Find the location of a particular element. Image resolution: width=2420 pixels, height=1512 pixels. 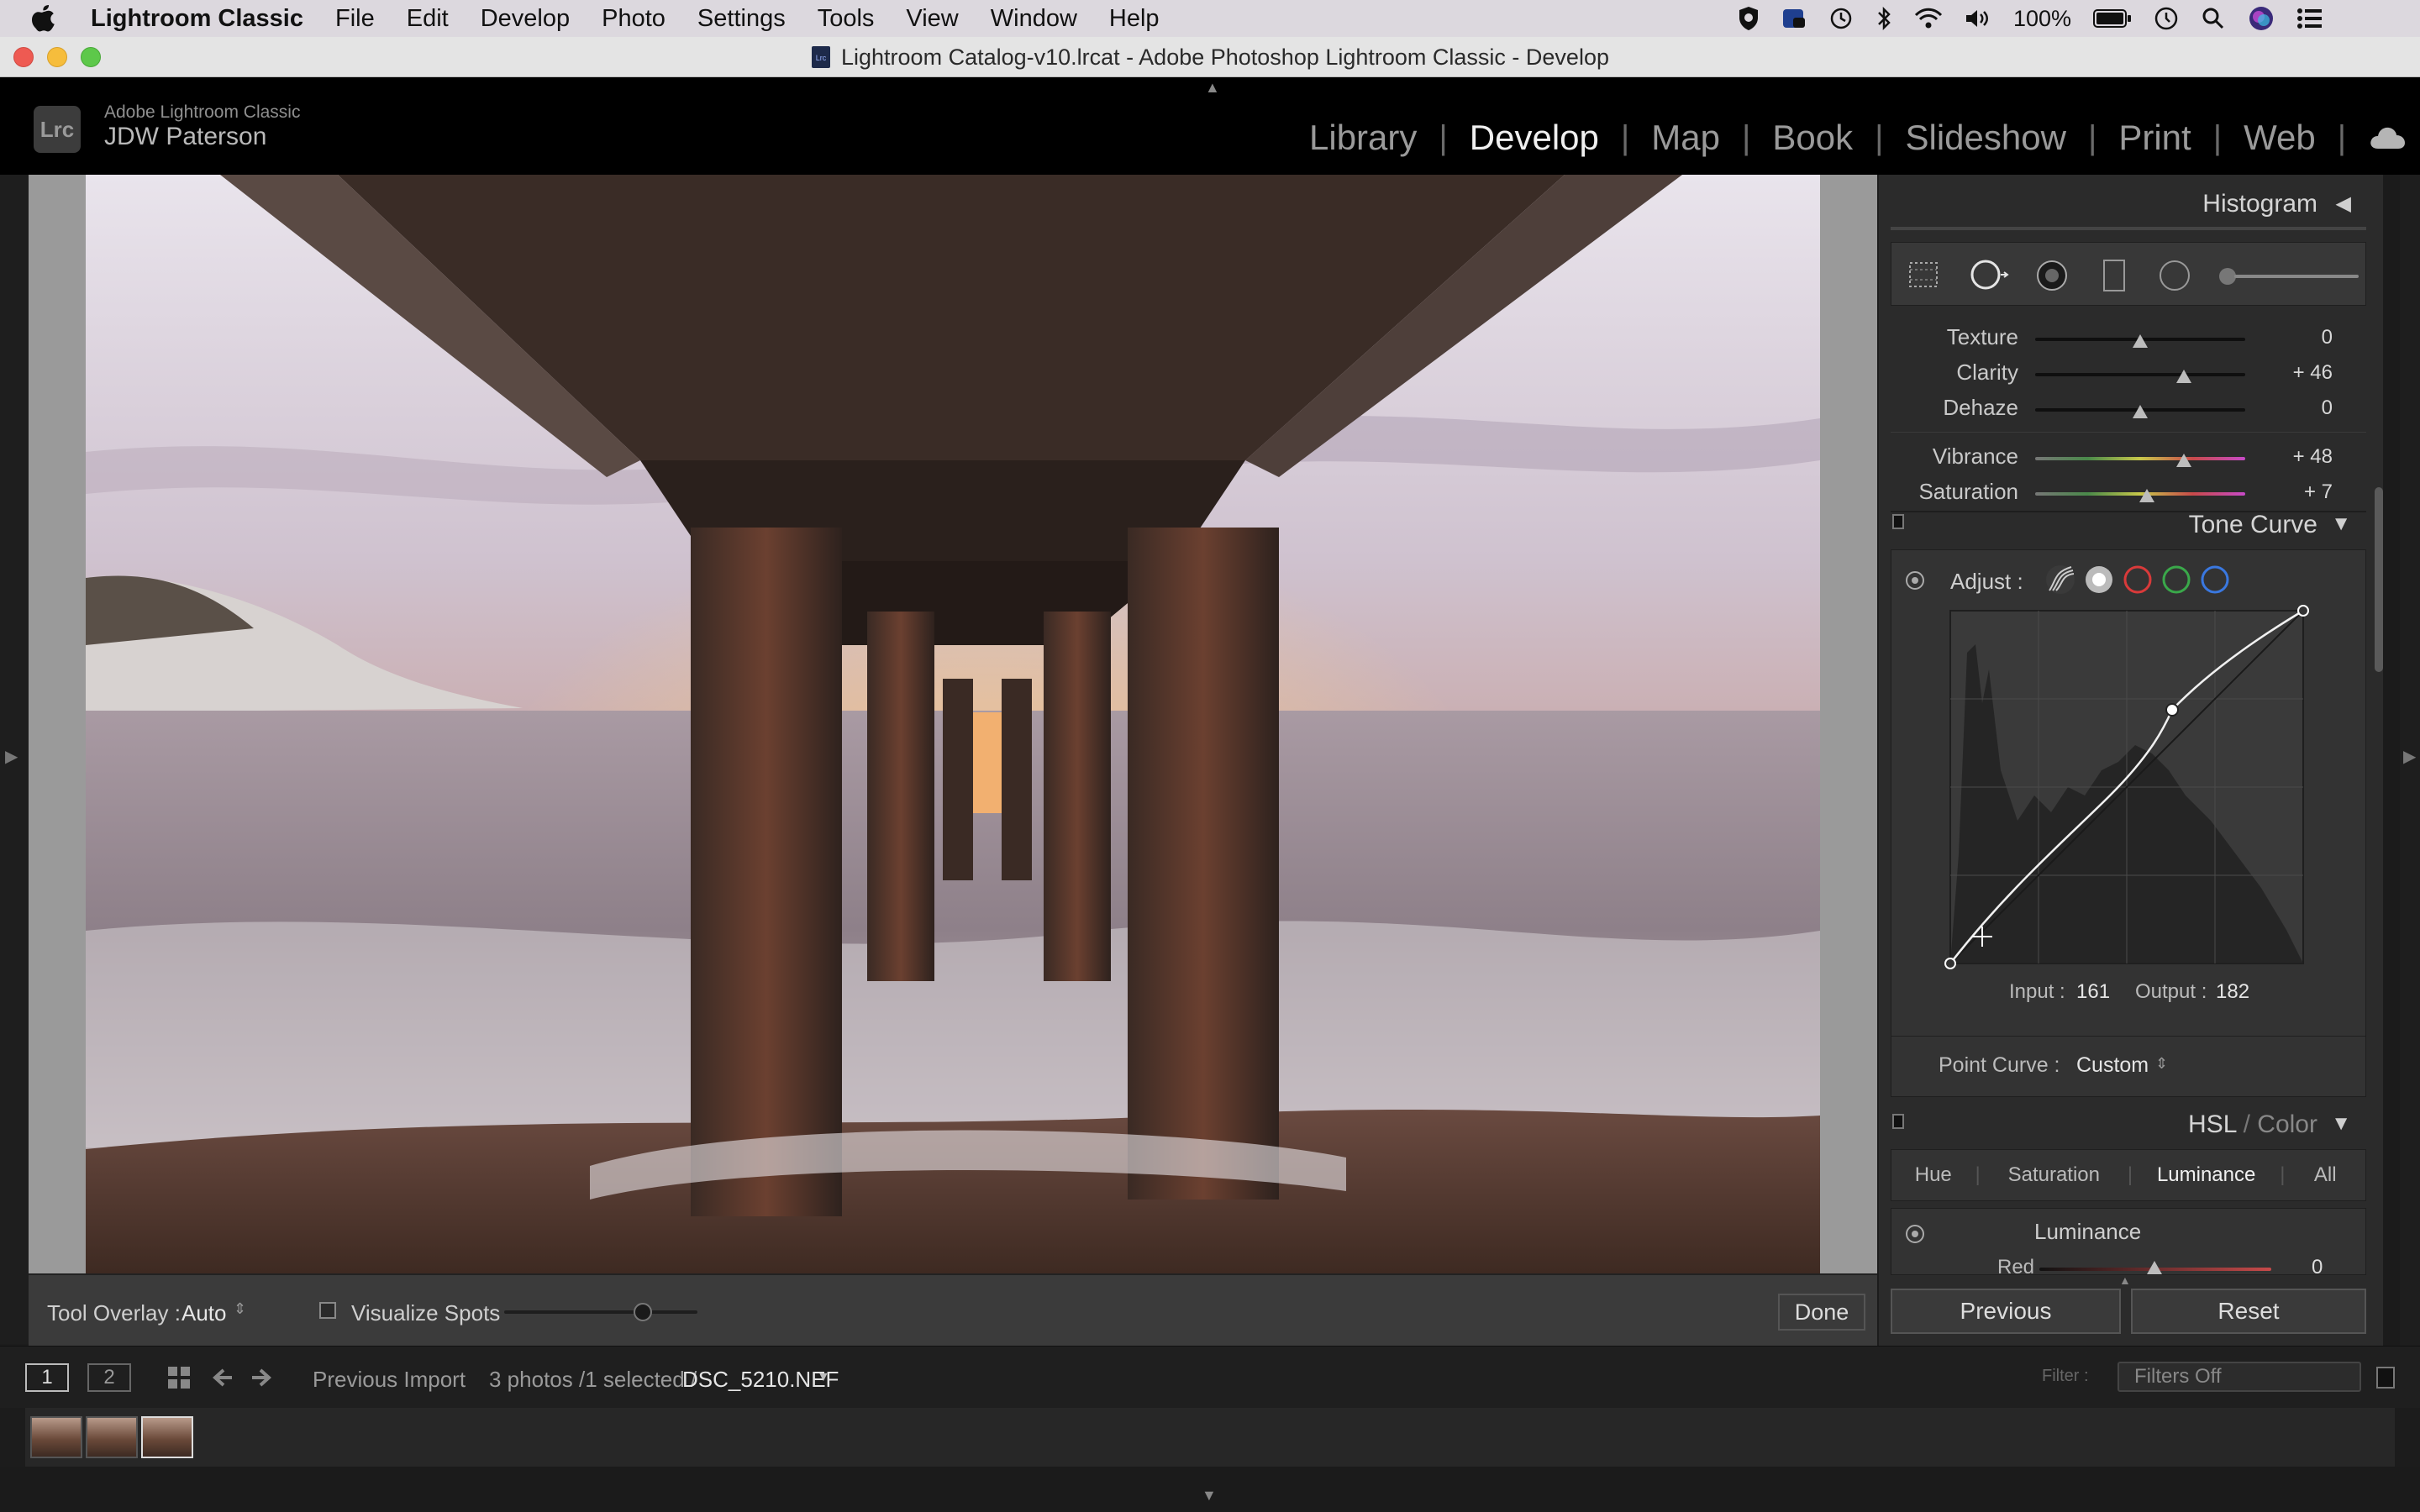

adjustment-brush-icon is located at coordinates (2288, 276).